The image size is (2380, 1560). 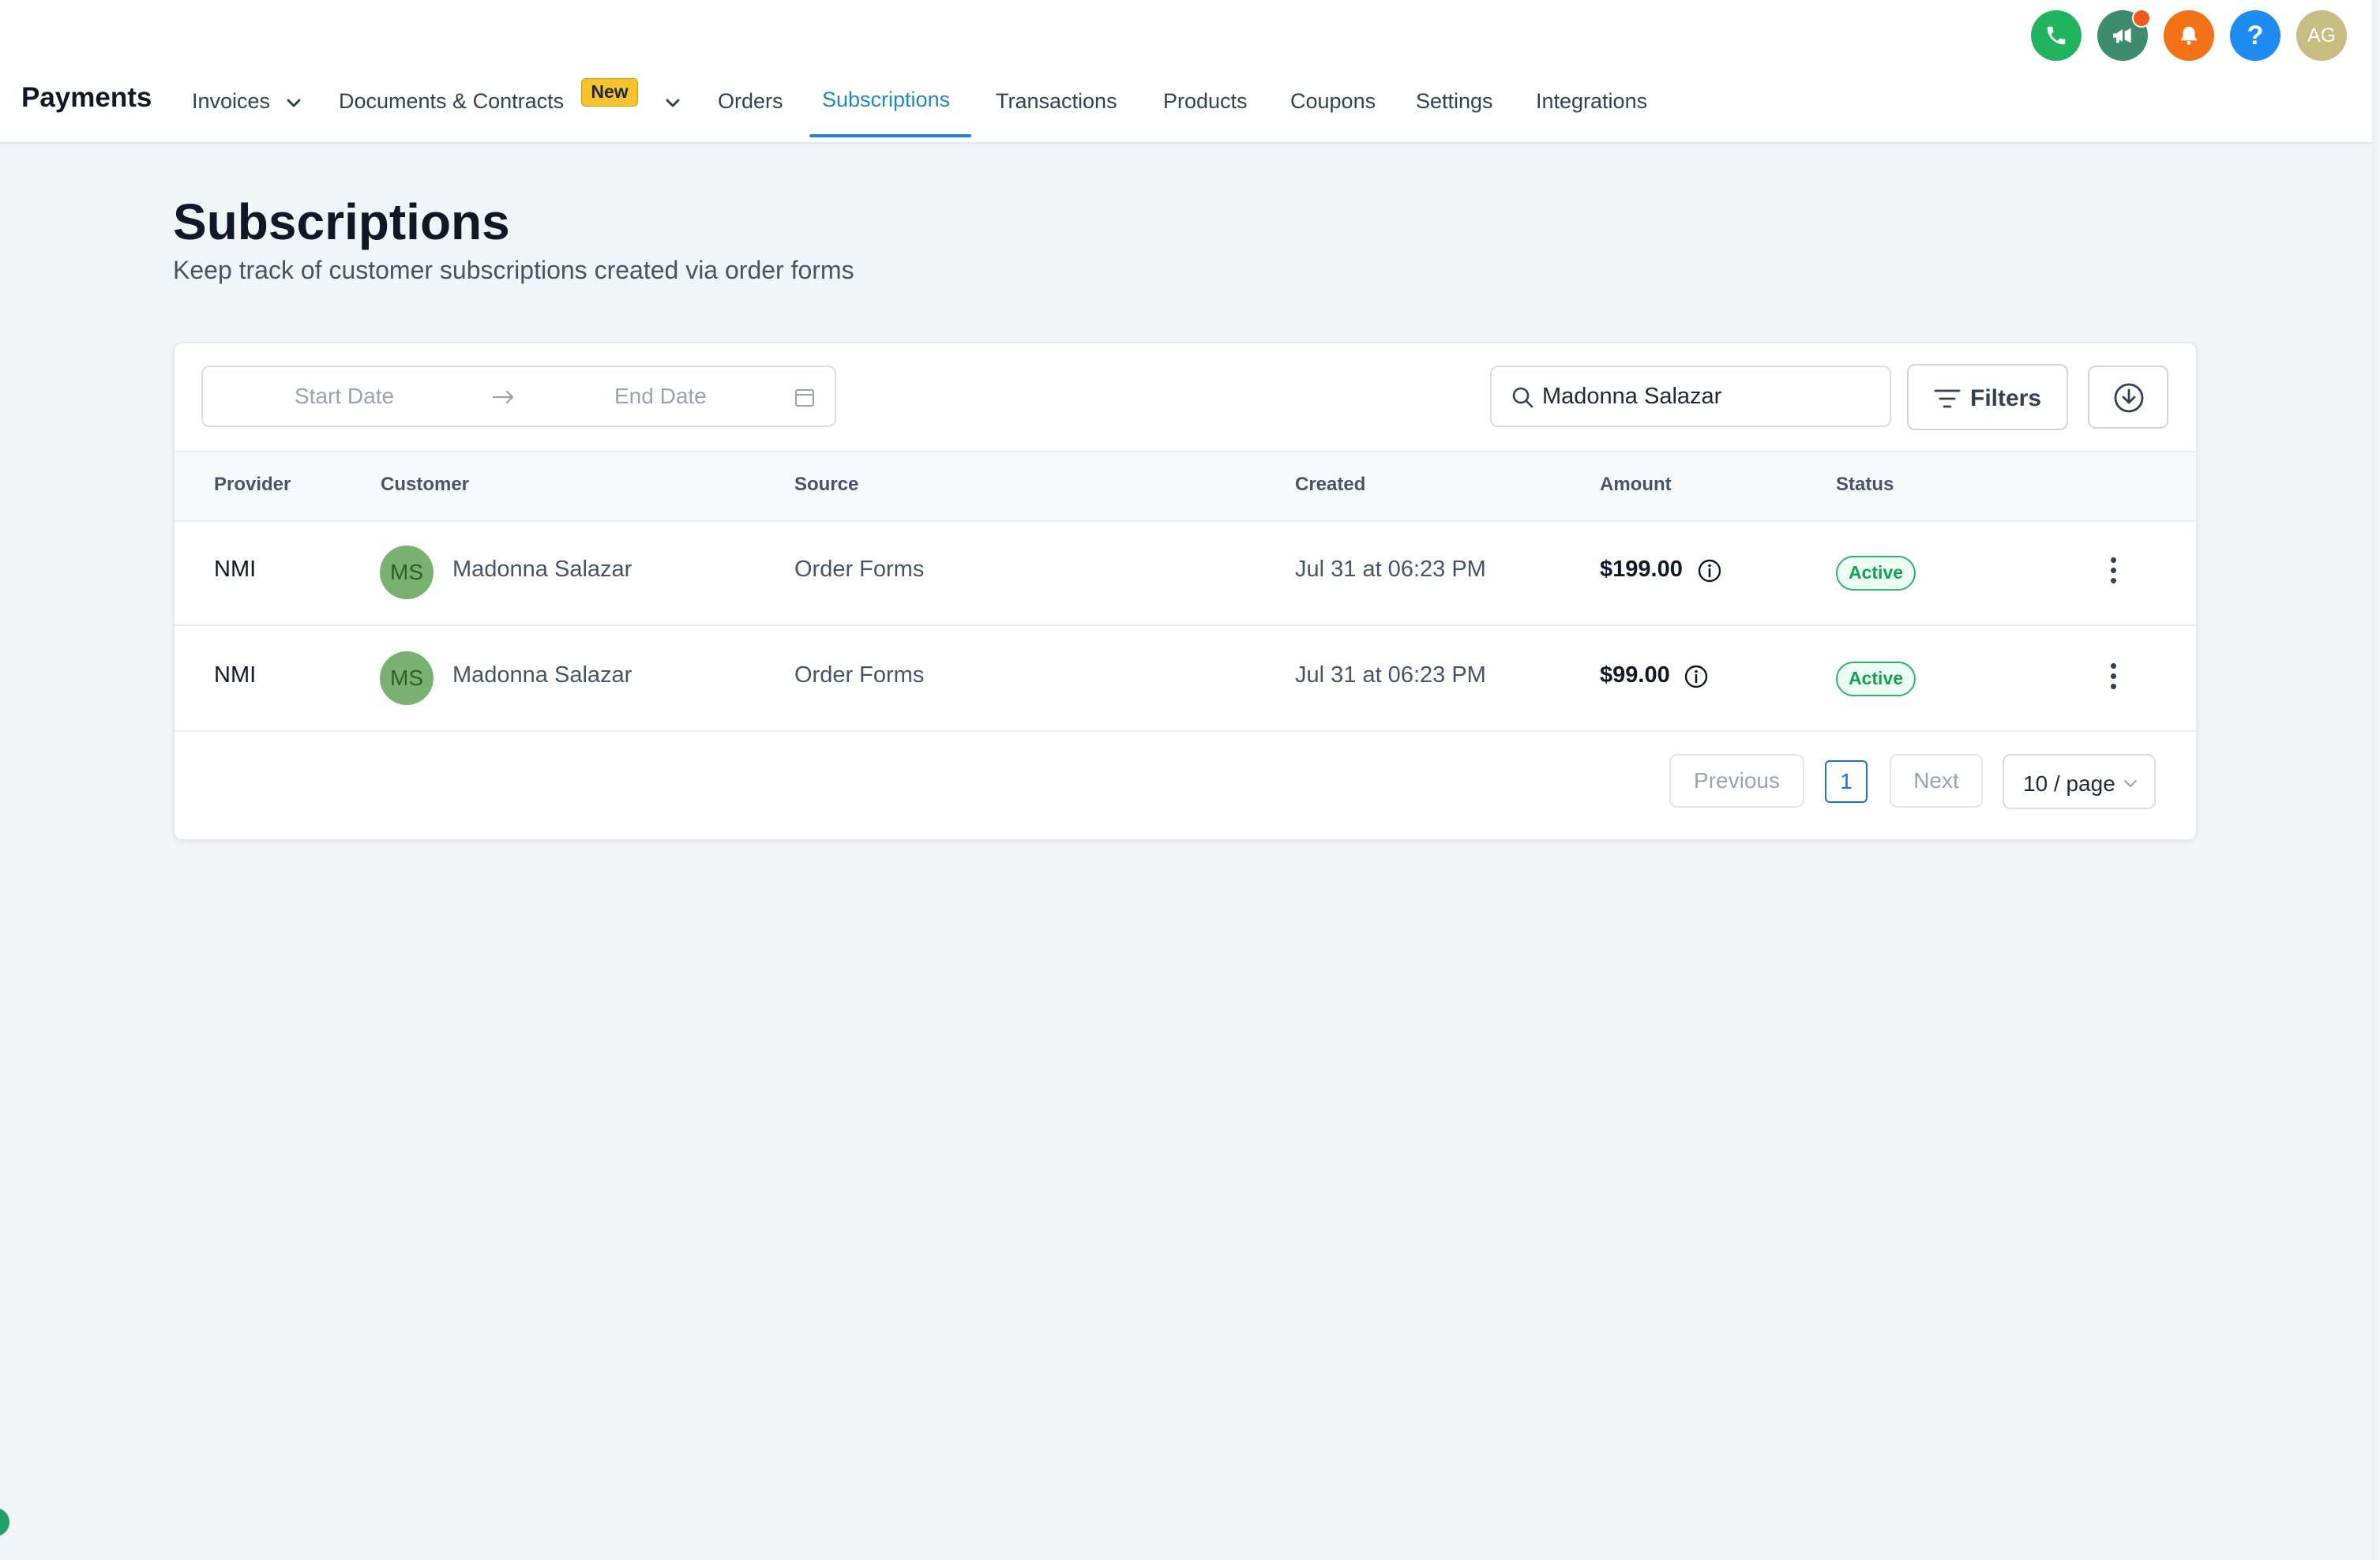 What do you see at coordinates (890, 135) in the screenshot?
I see `active-tab-indicator` at bounding box center [890, 135].